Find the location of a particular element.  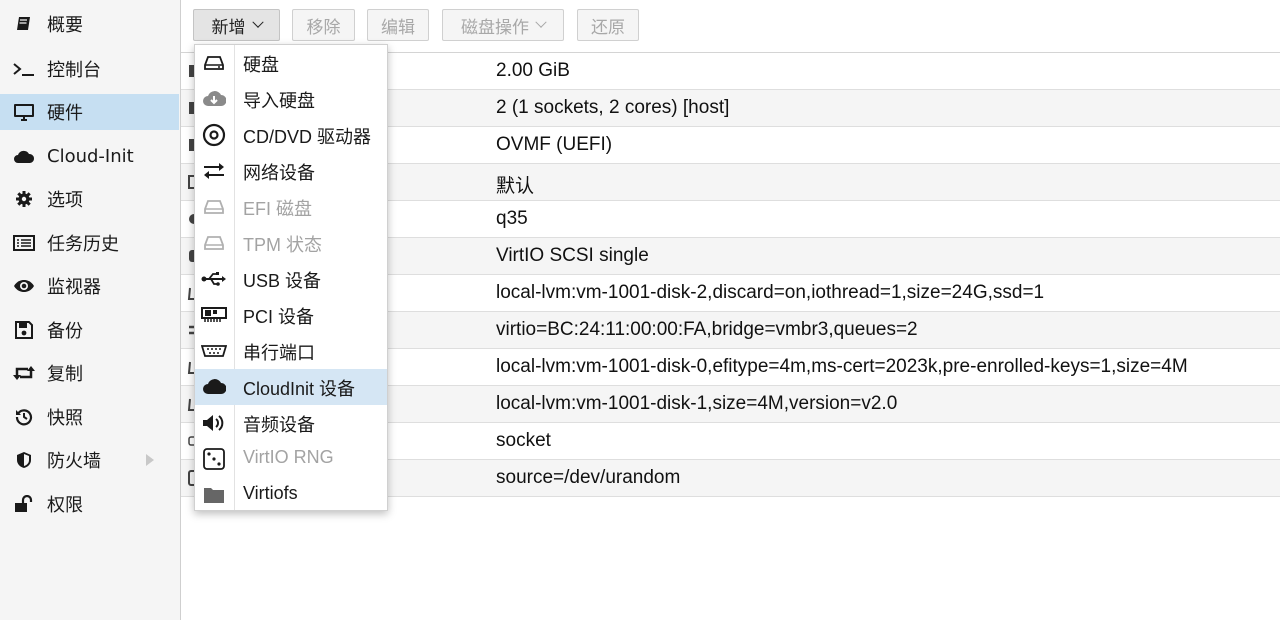

edit-button-label: 编辑 is located at coordinates (398, 27).